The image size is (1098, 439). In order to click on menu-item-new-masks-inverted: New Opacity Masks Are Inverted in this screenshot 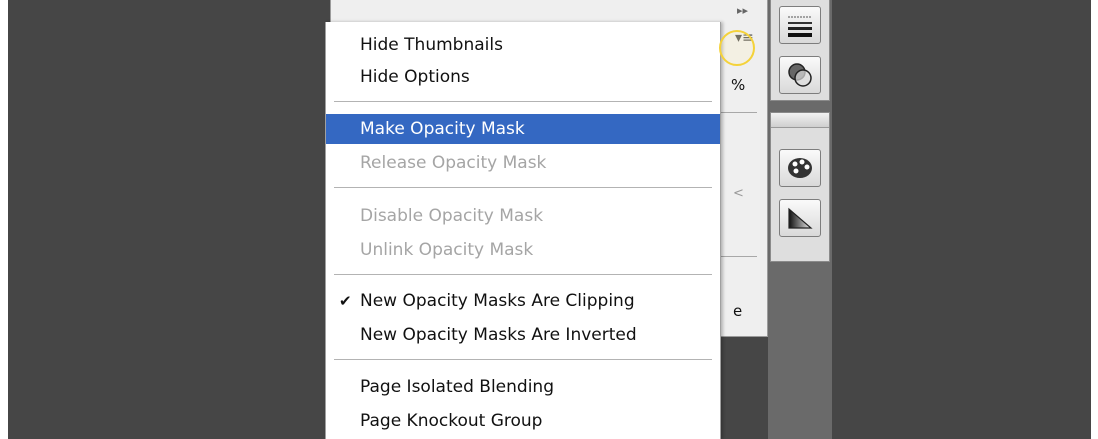, I will do `click(523, 335)`.